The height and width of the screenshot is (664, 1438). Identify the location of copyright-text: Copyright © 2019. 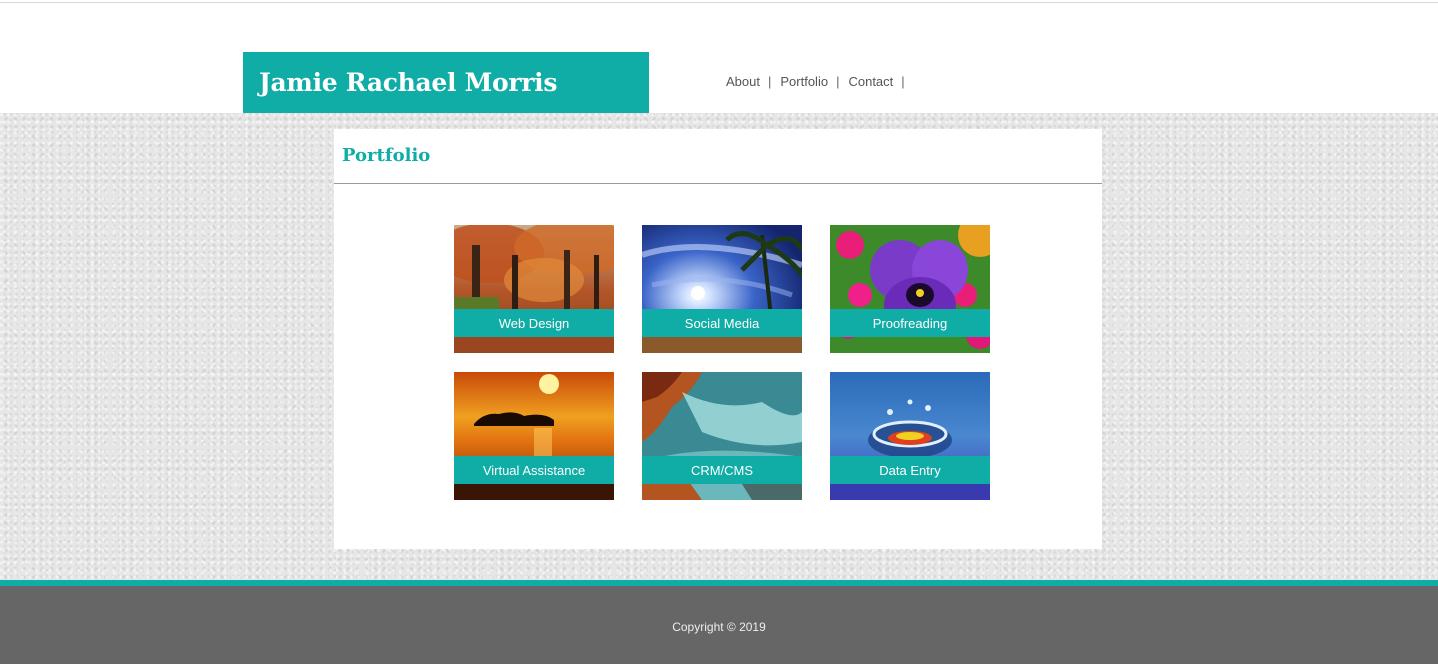
(719, 627).